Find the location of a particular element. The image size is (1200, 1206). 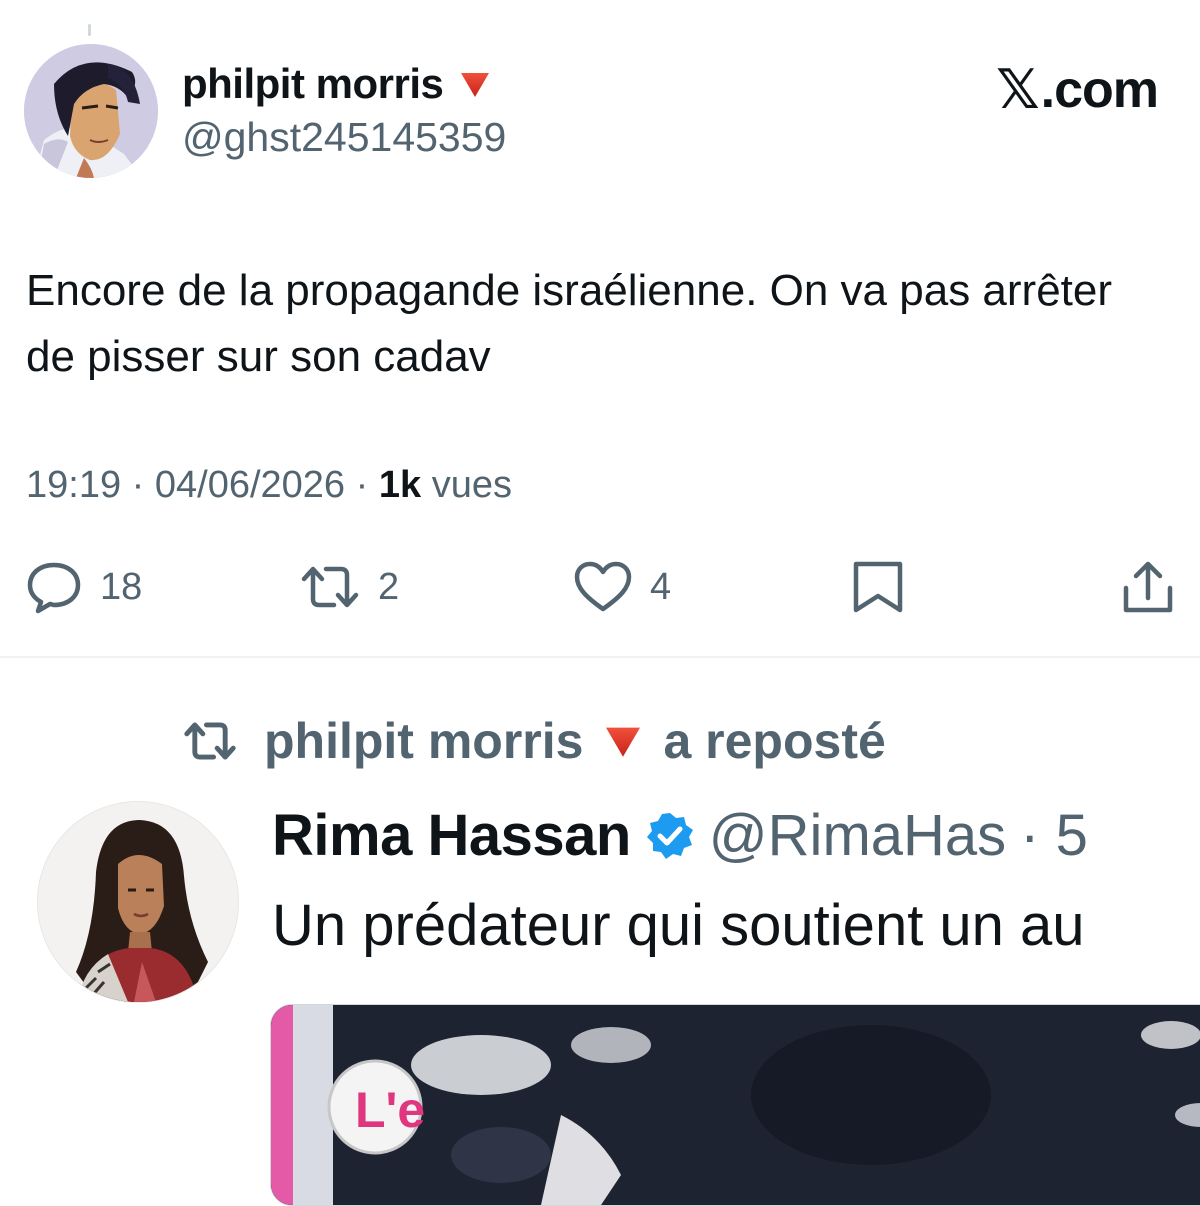

brand-domain: .com is located at coordinates (1099, 89).